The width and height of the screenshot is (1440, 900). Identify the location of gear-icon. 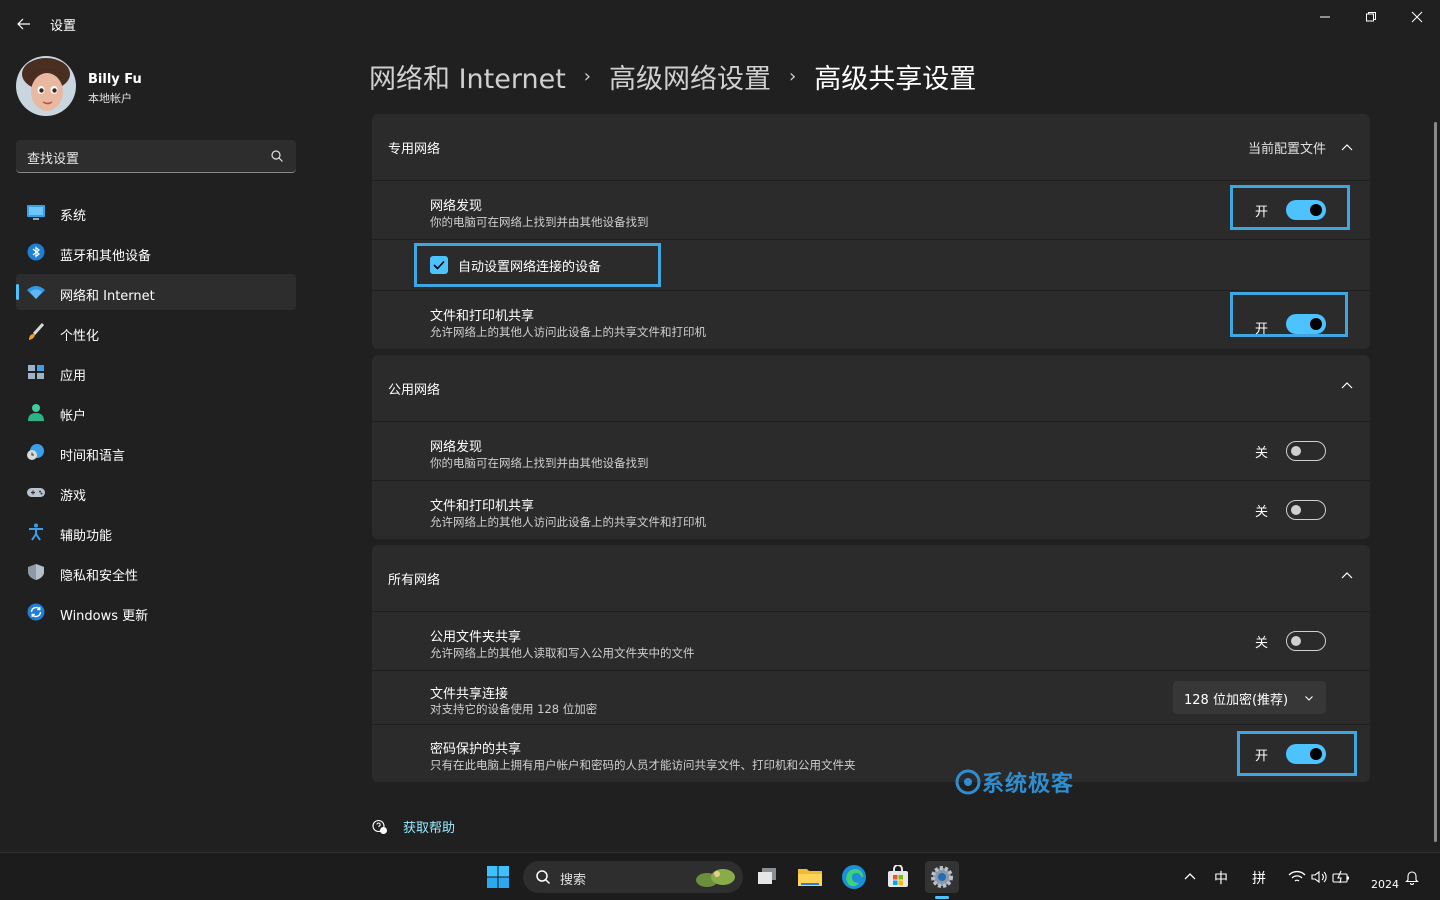
(942, 877).